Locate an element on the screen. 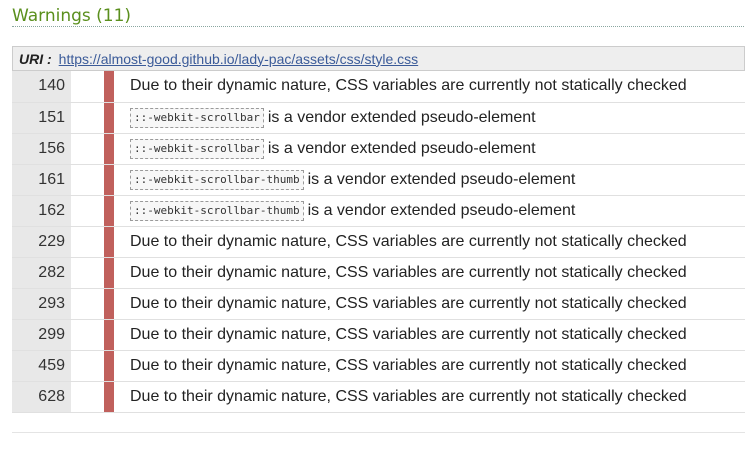 The width and height of the screenshot is (746, 461). line-number: 299 is located at coordinates (41, 335).